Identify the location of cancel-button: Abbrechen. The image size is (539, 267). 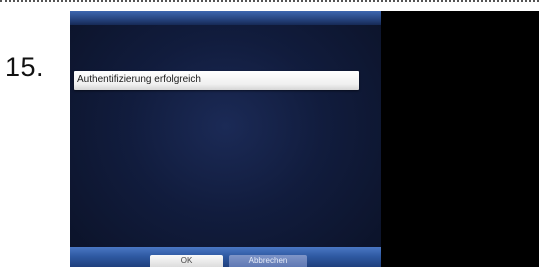
(268, 261).